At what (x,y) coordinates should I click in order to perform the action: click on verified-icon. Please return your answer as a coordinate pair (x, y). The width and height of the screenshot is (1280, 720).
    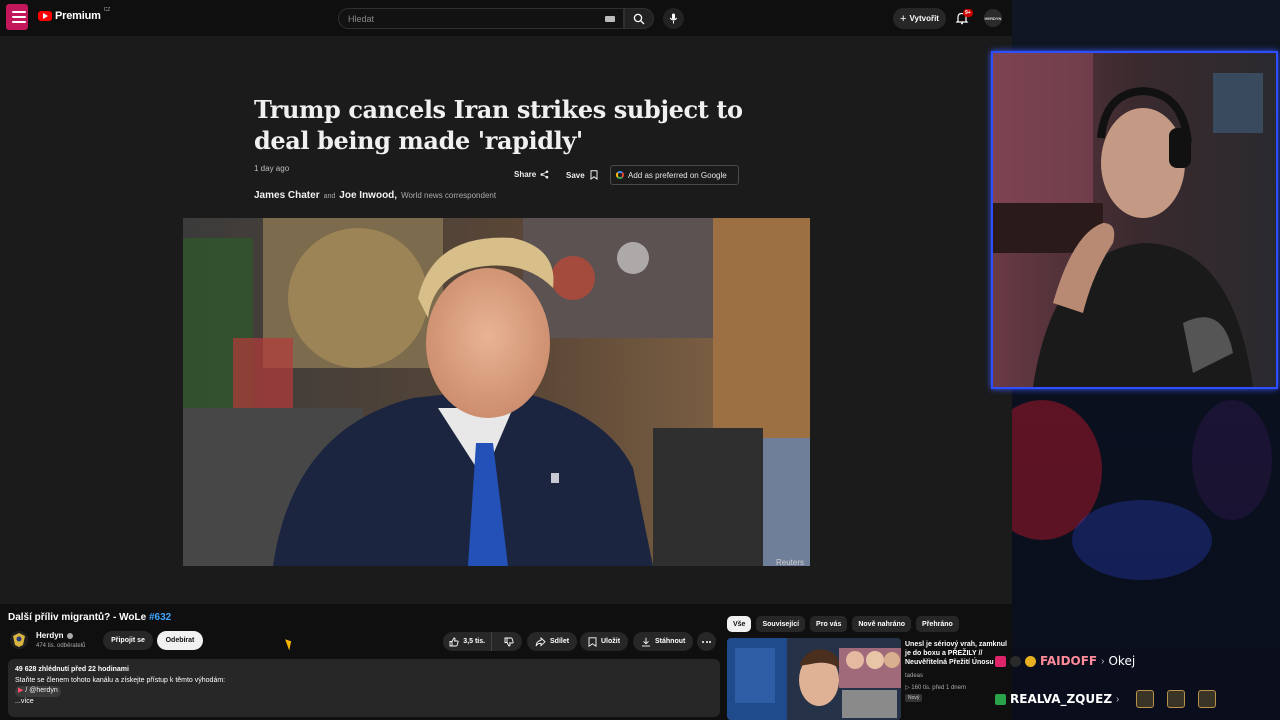
    Looking at the image, I should click on (69, 635).